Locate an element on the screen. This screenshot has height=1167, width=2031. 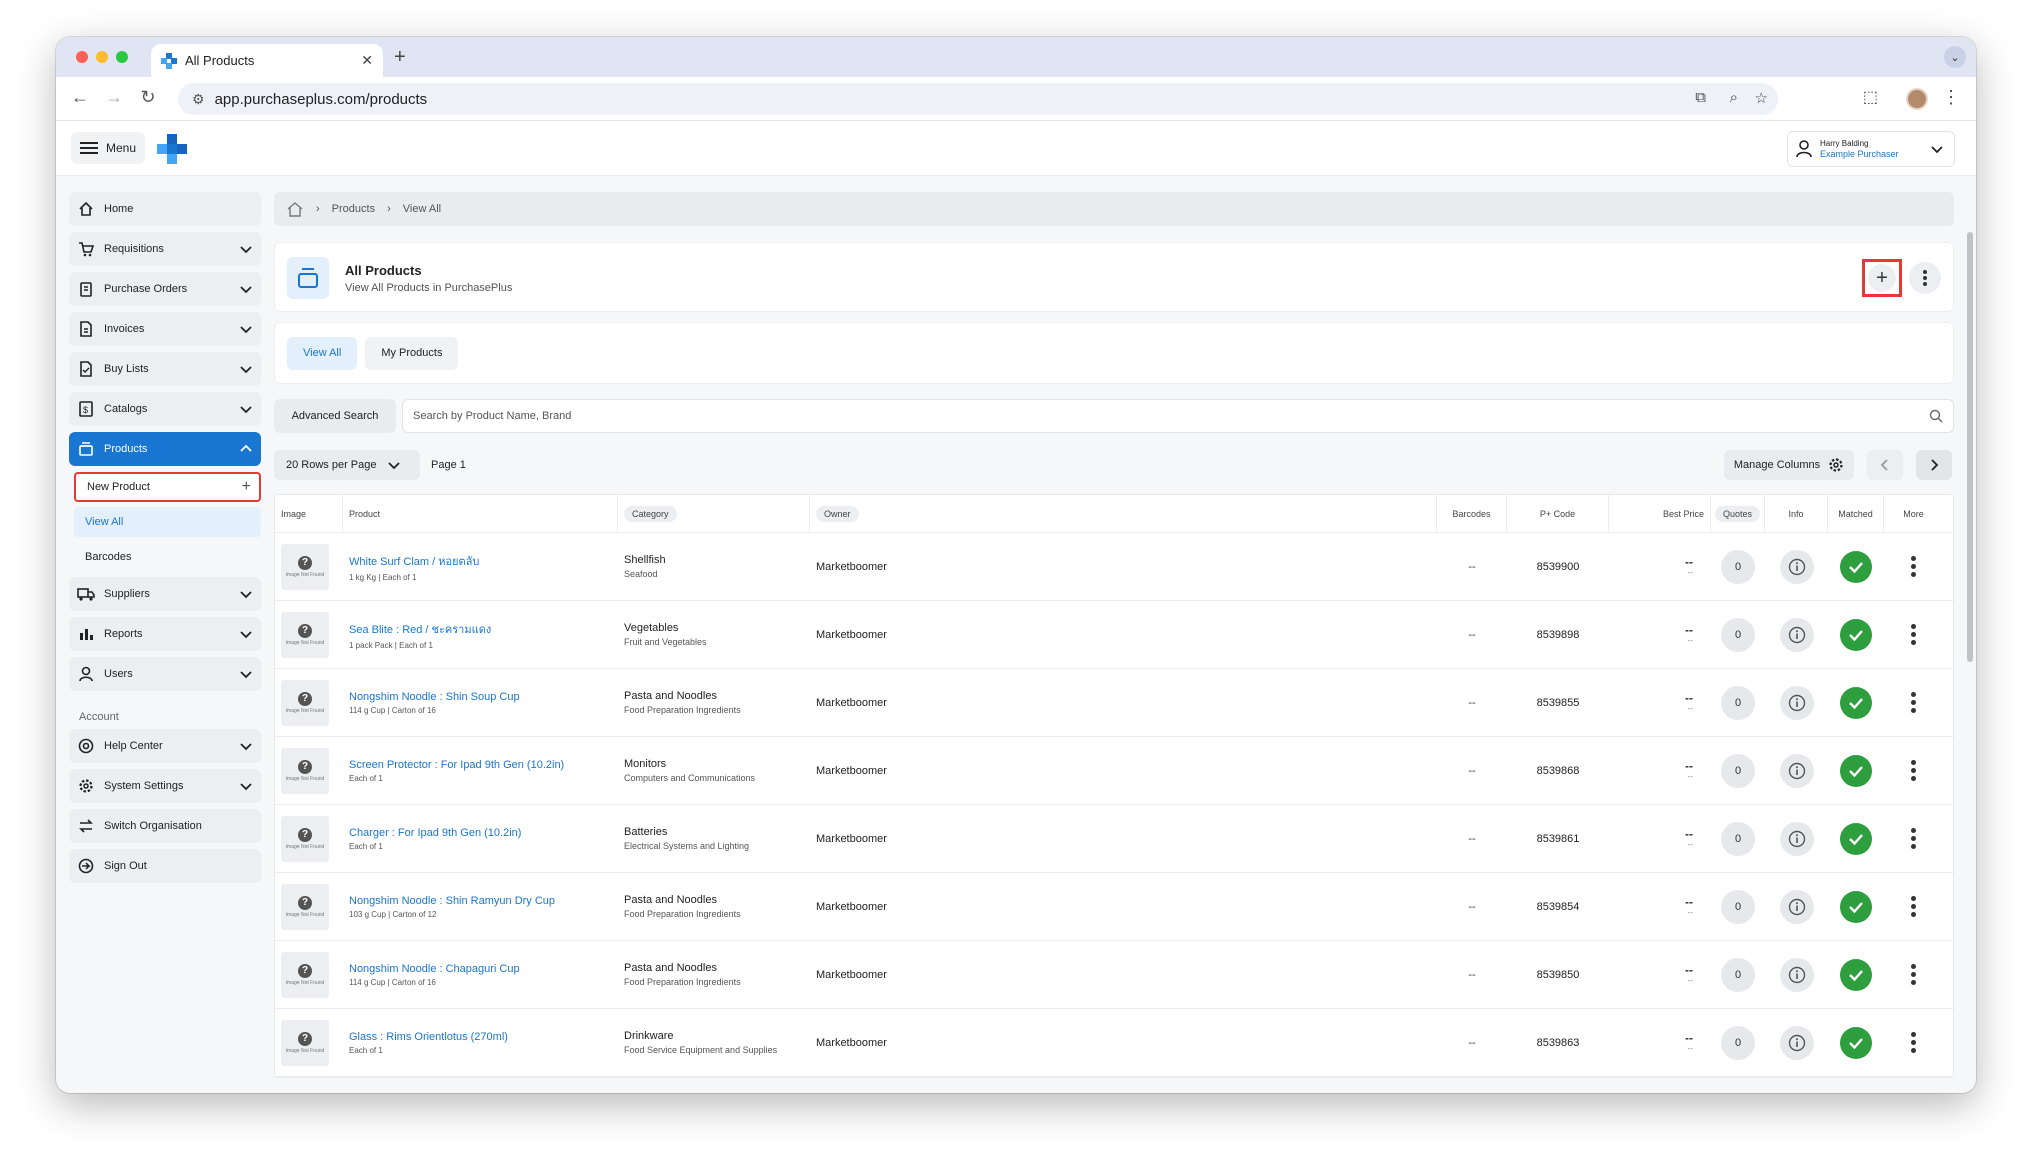
home-icon is located at coordinates (295, 209).